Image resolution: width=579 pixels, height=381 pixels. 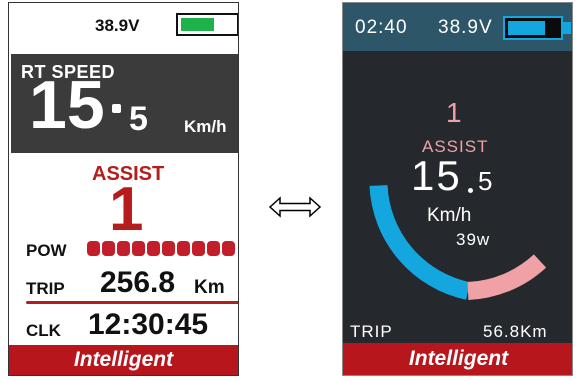 I want to click on power-readout: 39w, so click(x=473, y=239).